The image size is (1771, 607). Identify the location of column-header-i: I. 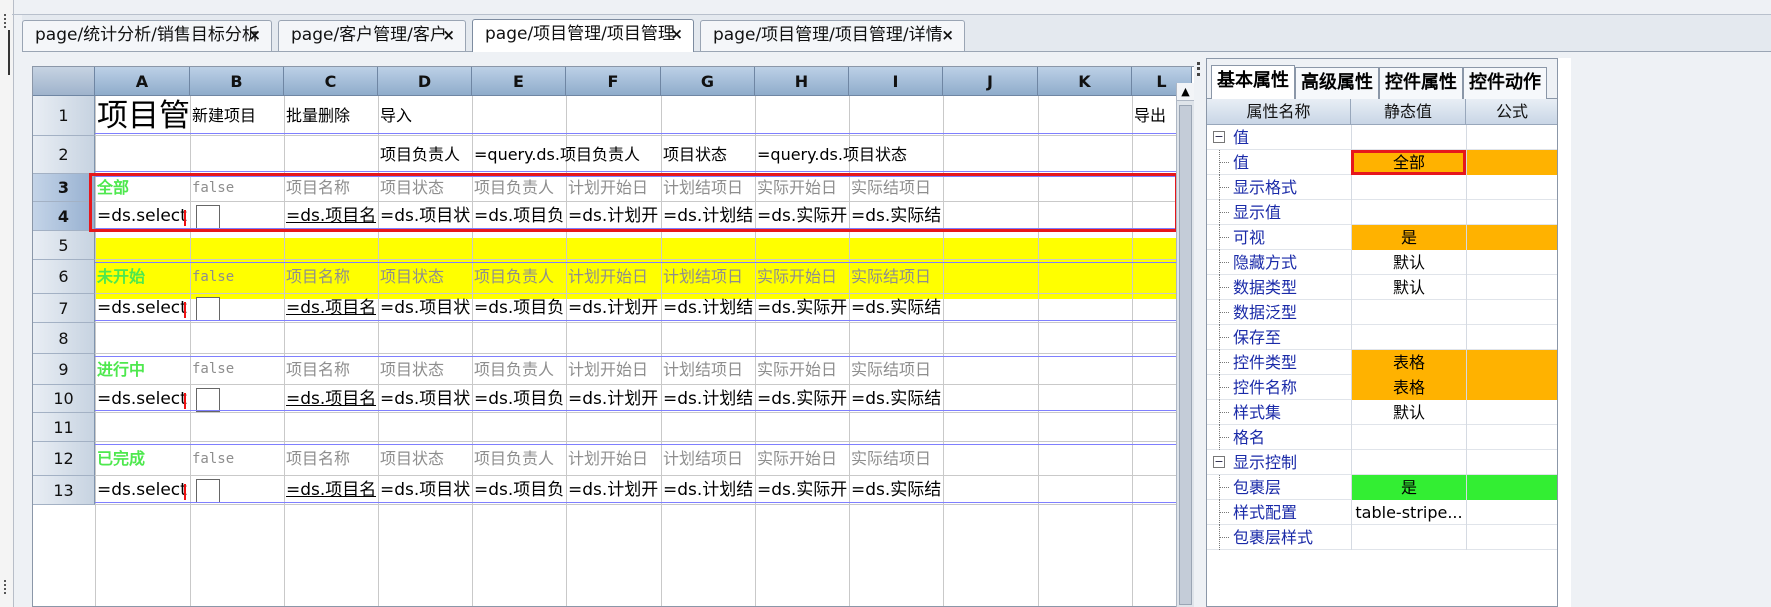
(896, 81).